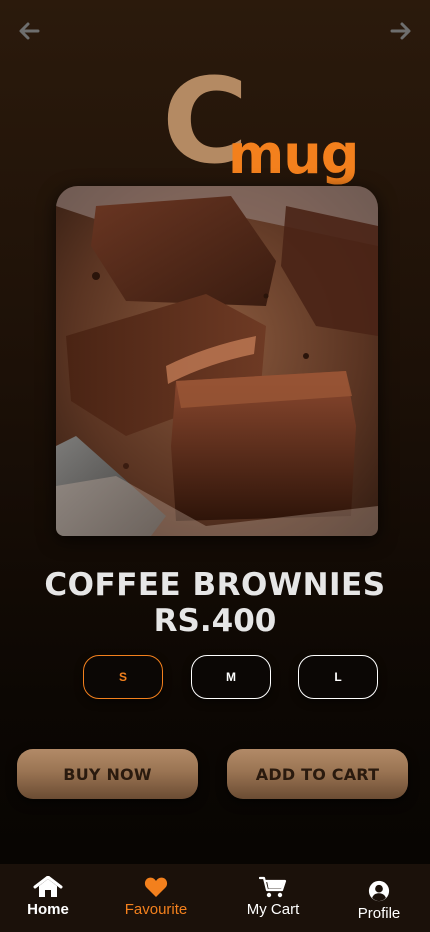 Image resolution: width=430 pixels, height=932 pixels. I want to click on logo-word: mug, so click(293, 154).